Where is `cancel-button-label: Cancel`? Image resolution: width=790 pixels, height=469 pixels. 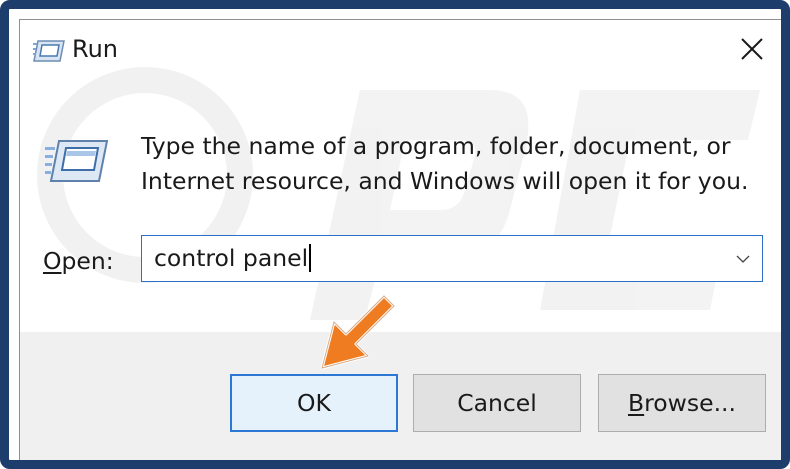 cancel-button-label: Cancel is located at coordinates (497, 403).